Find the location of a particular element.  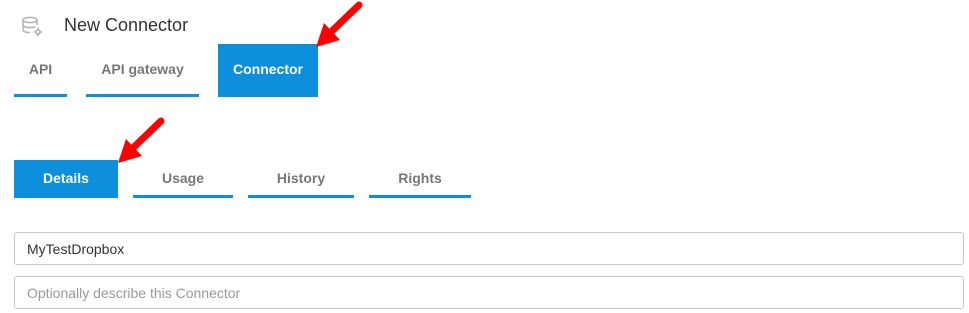

tab-history: History is located at coordinates (301, 179).